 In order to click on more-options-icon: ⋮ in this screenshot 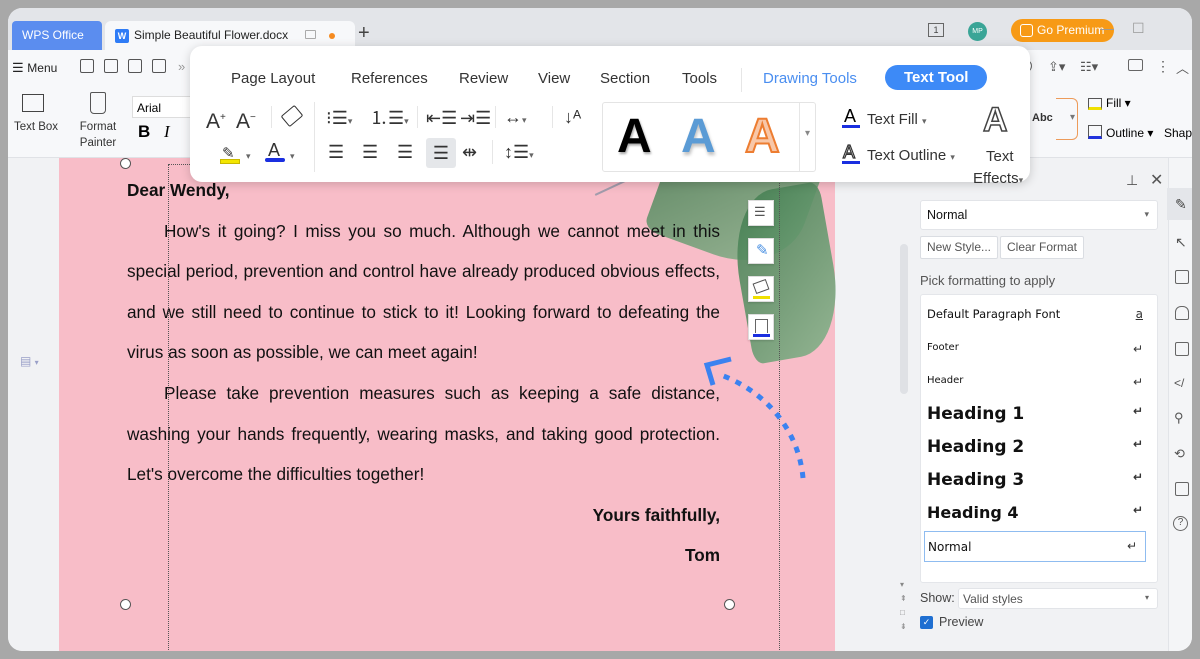, I will do `click(1163, 66)`.